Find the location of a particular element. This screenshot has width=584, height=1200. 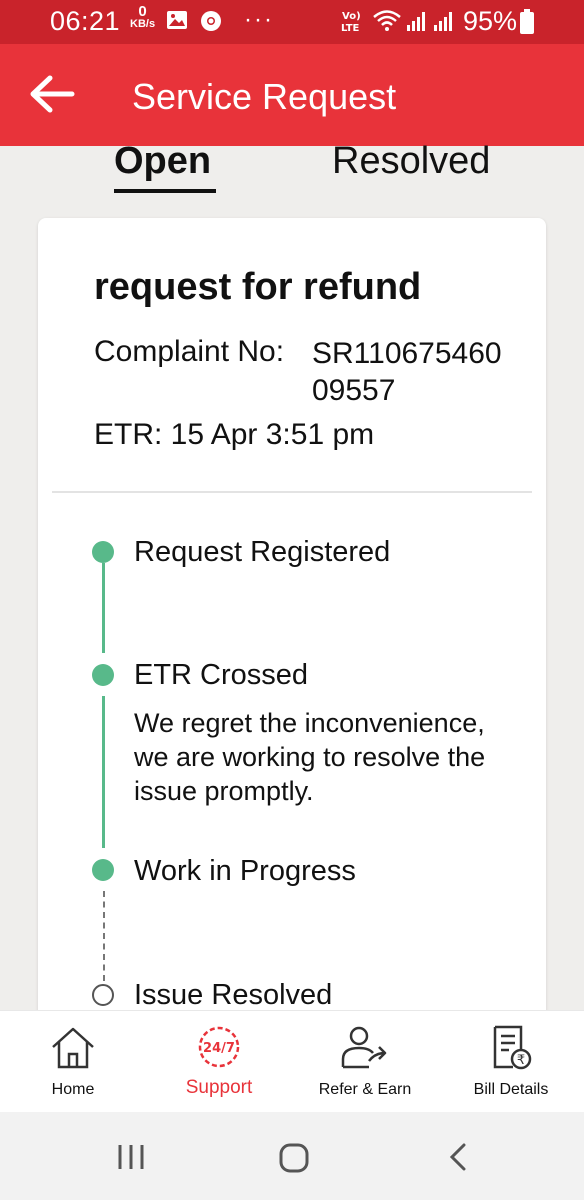

timeline-label-registered: Request Registered is located at coordinates (262, 552).